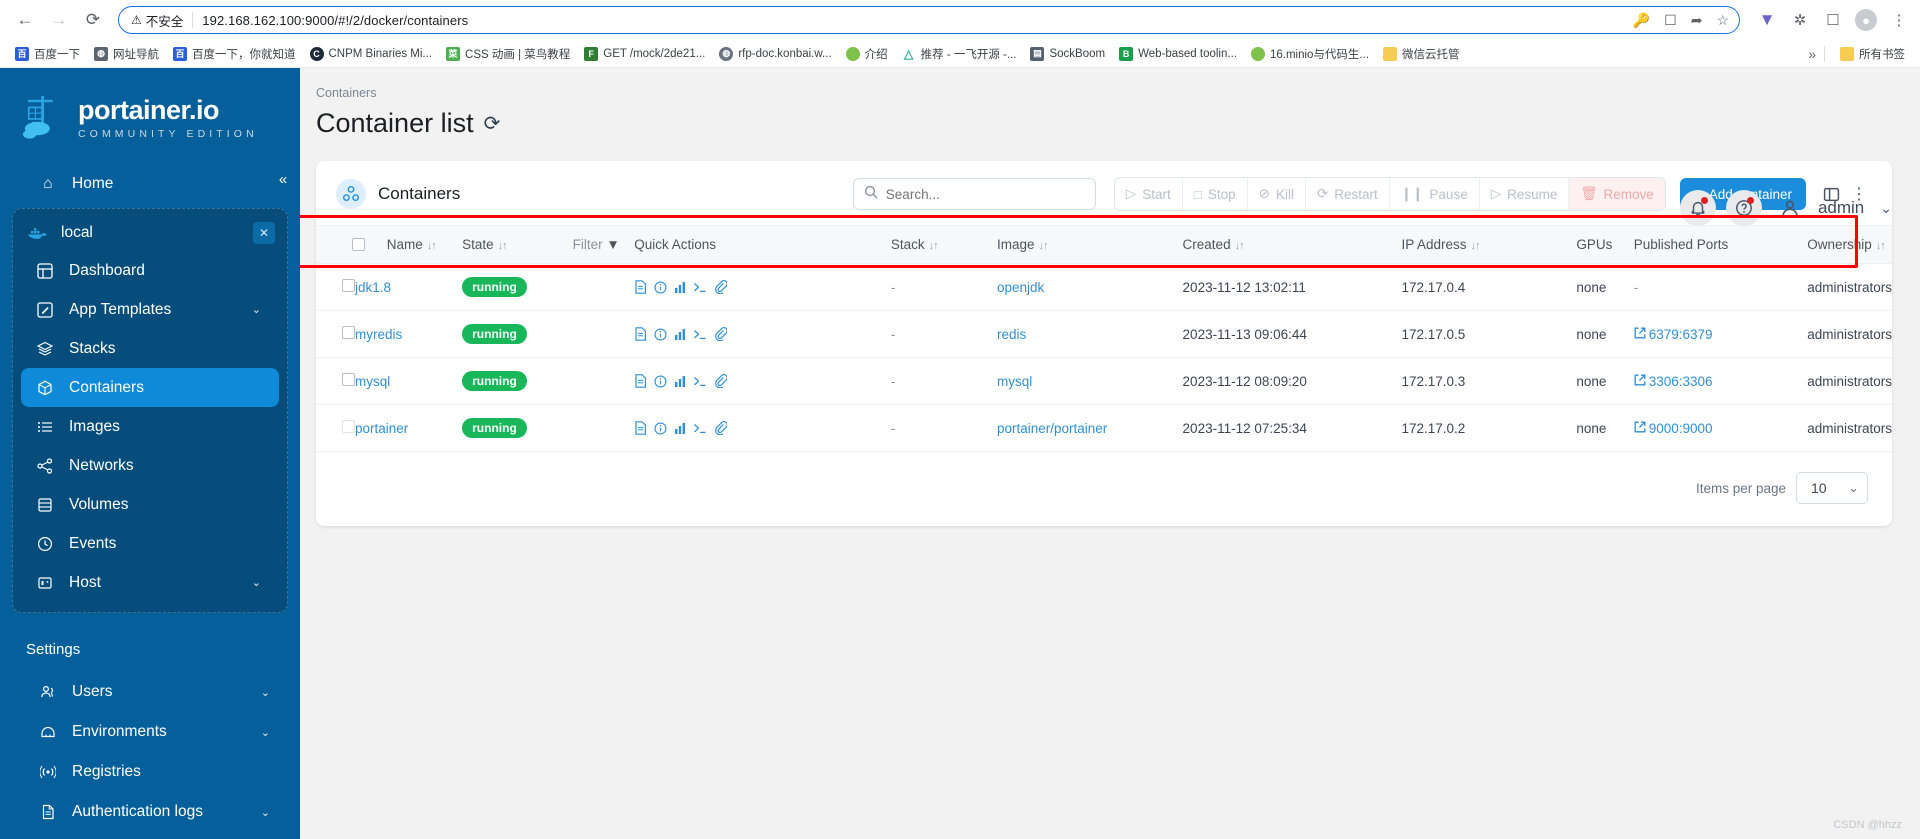  I want to click on cell-name: portainer, so click(409, 428).